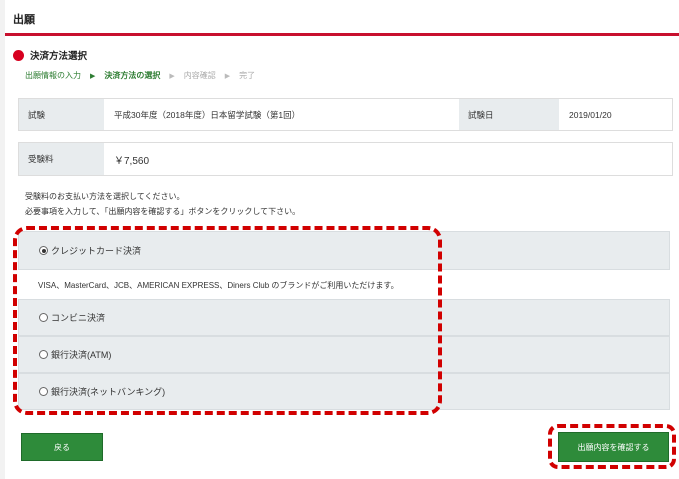  I want to click on instruction-line-1: 受験料のお支払い方法を選択してください。, so click(105, 196).